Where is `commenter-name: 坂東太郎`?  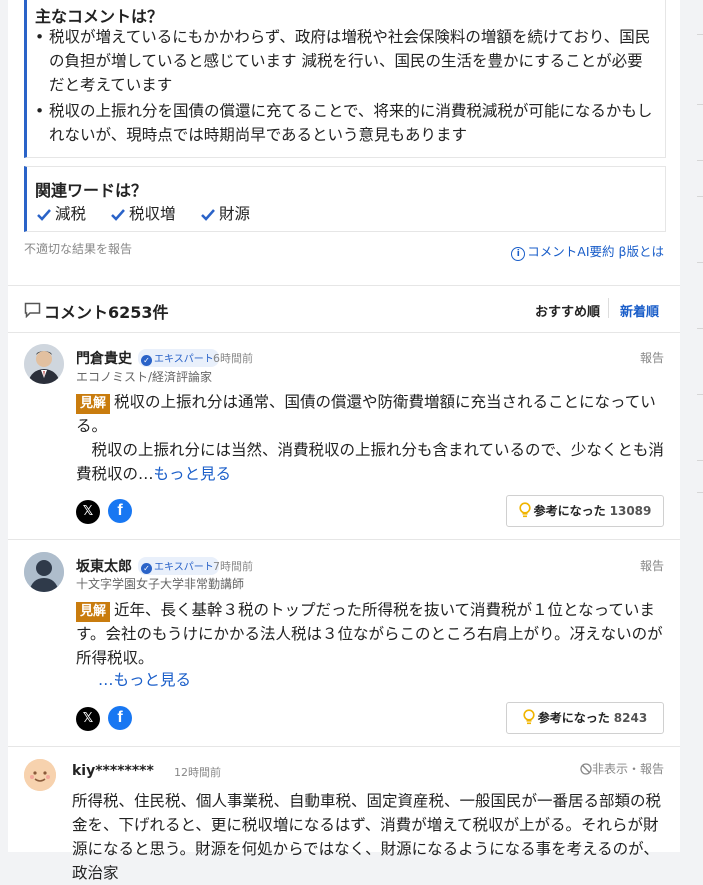
commenter-name: 坂東太郎 is located at coordinates (104, 566).